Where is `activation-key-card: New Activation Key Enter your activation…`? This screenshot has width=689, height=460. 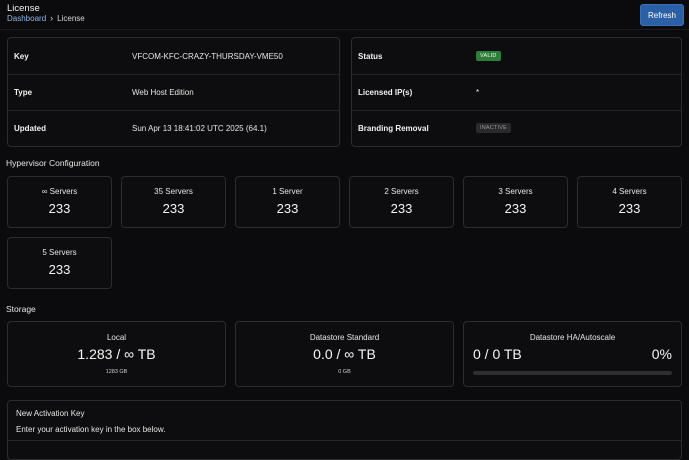 activation-key-card: New Activation Key Enter your activation… is located at coordinates (344, 430).